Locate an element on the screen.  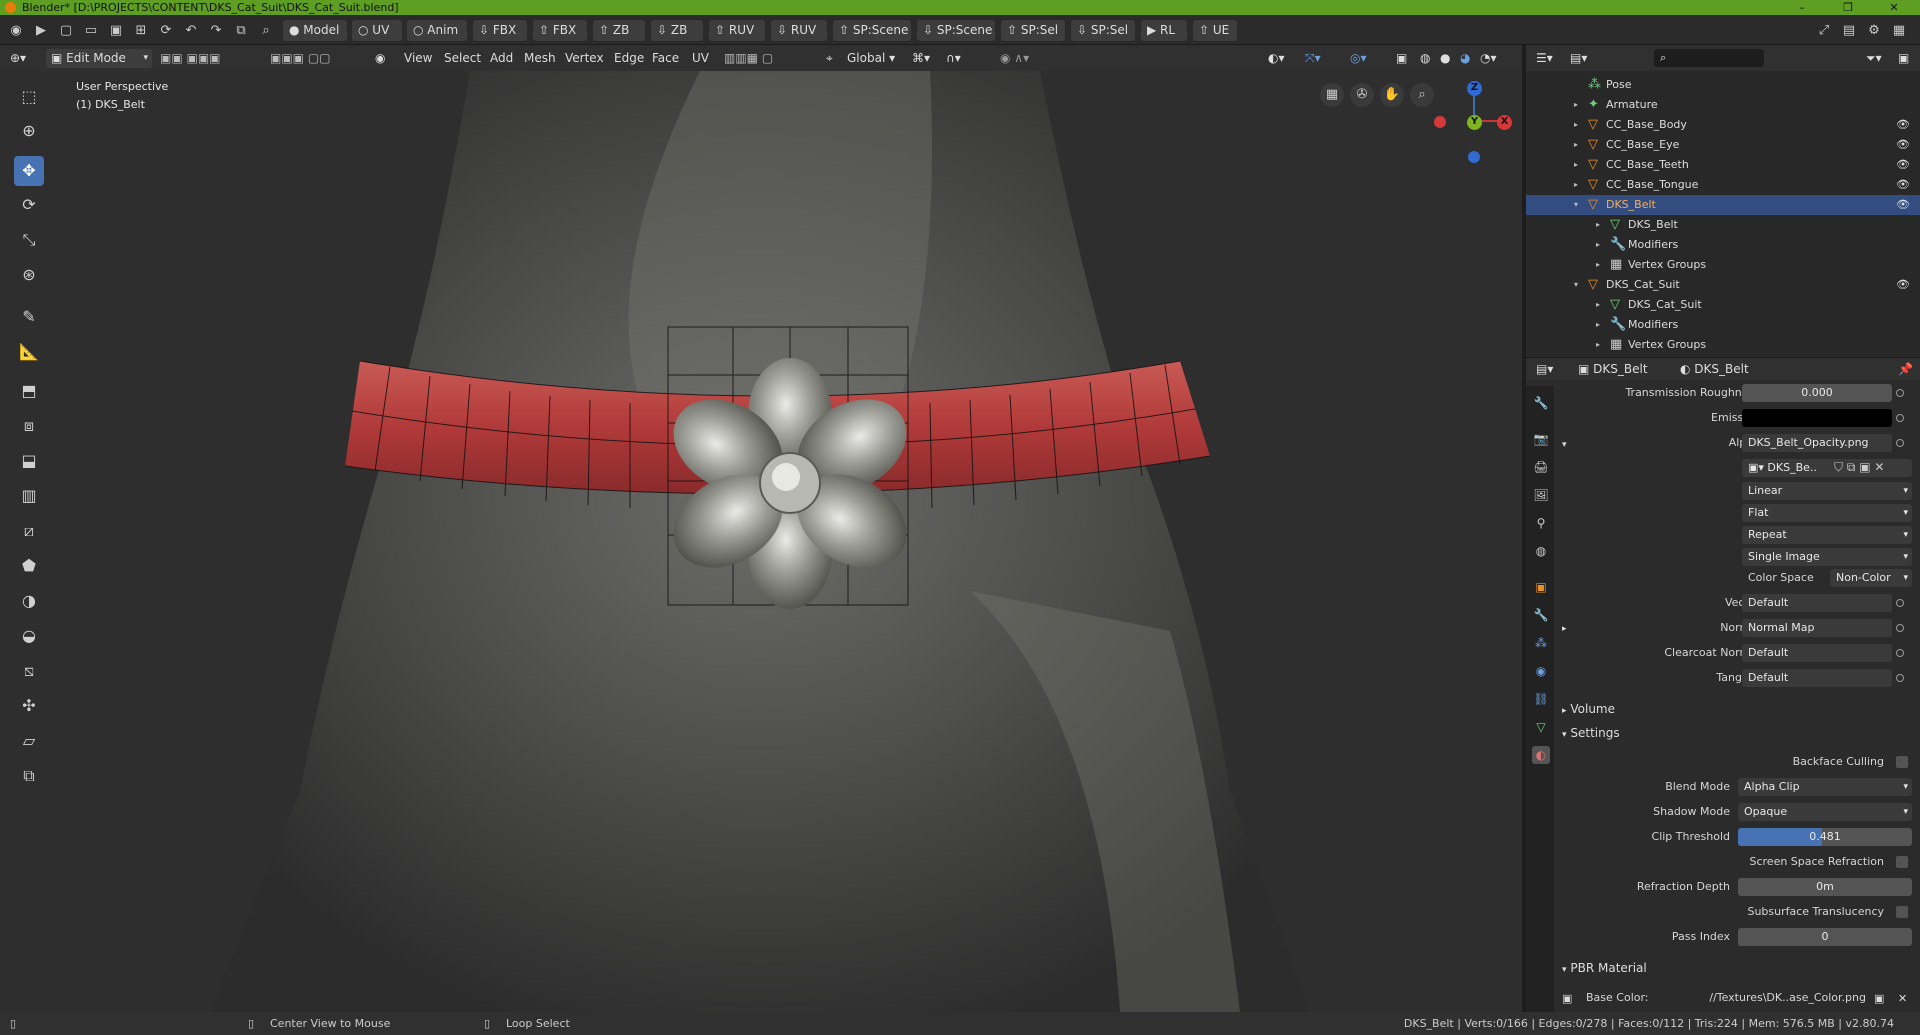
import-zb-button: ⇩ ZB is located at coordinates (677, 30).